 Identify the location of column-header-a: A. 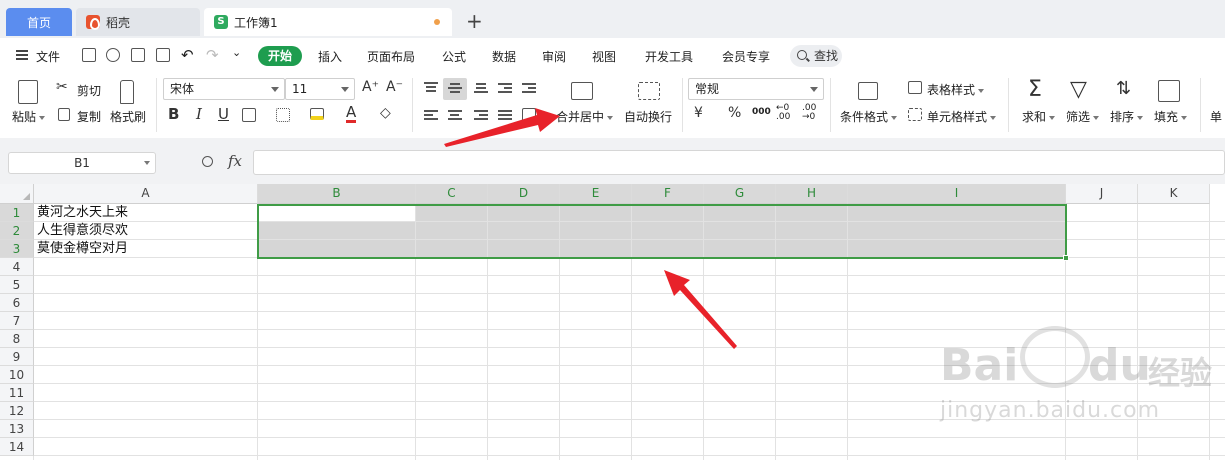
(146, 194).